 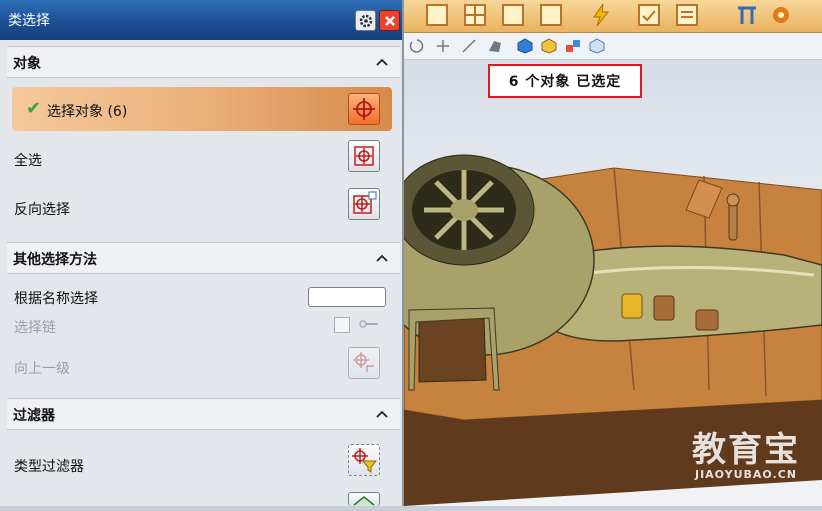 I want to click on cube-outline-icon, so click(x=597, y=46).